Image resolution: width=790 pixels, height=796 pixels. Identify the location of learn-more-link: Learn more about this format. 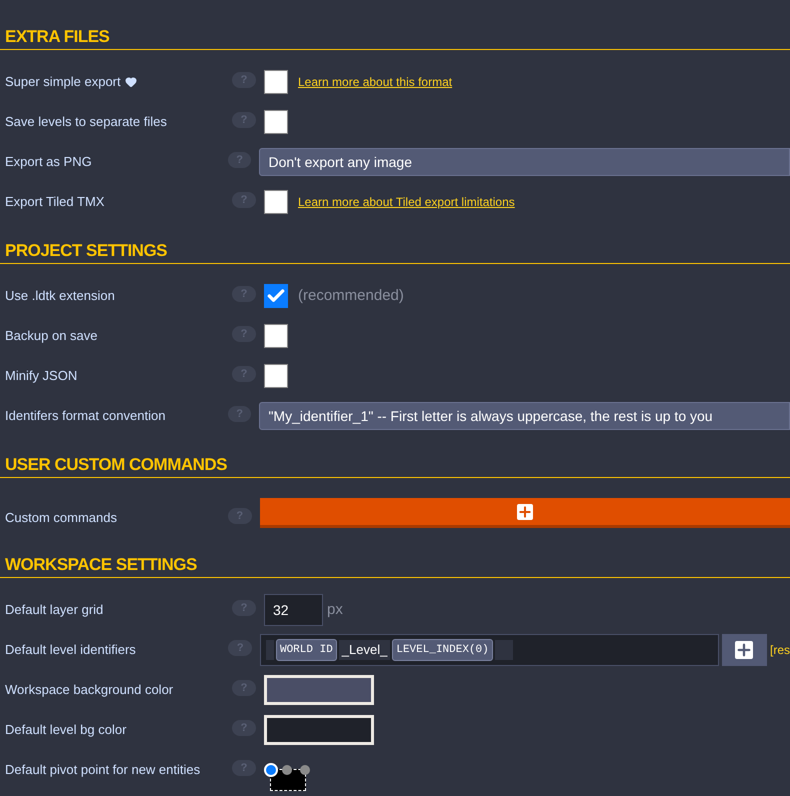
(375, 82).